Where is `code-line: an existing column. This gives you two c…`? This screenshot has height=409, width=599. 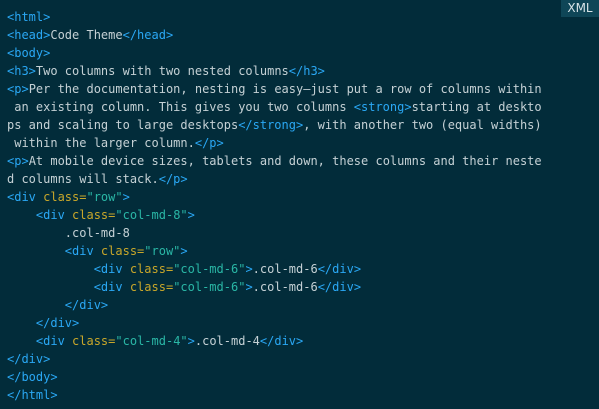 code-line: an existing column. This gives you two c… is located at coordinates (297, 107).